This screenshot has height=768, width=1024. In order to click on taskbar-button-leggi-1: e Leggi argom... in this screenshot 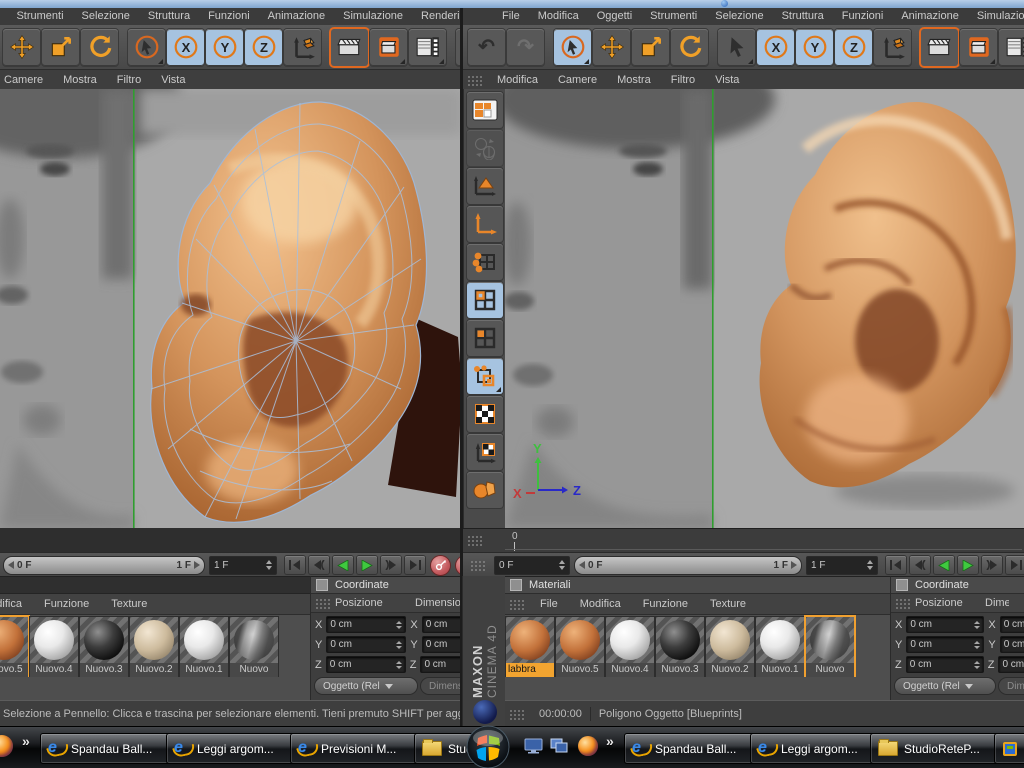, I will do `click(233, 748)`.